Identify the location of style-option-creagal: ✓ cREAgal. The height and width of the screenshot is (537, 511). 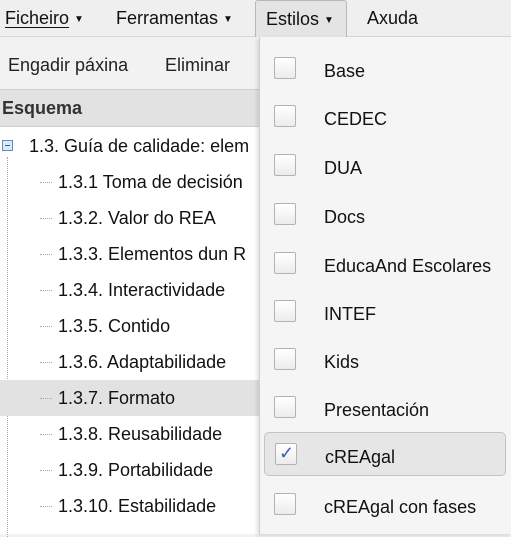
(385, 454).